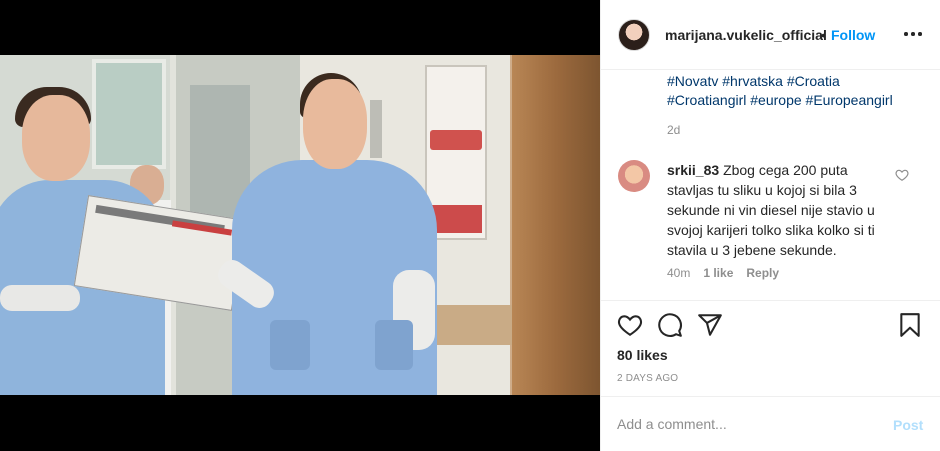 The width and height of the screenshot is (940, 451). I want to click on add-comment-input, so click(747, 424).